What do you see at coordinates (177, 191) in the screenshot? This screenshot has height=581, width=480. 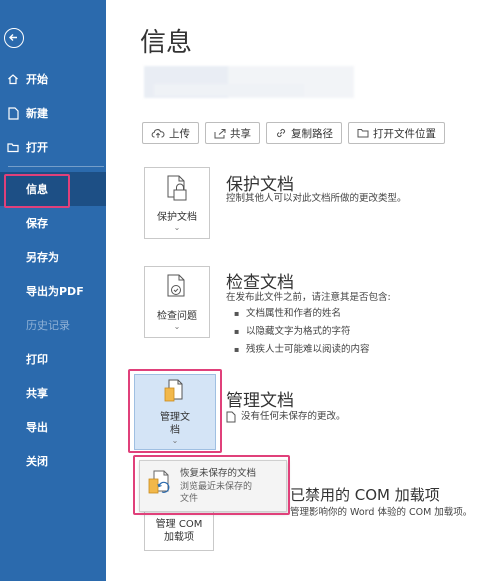 I see `lock-document-icon` at bounding box center [177, 191].